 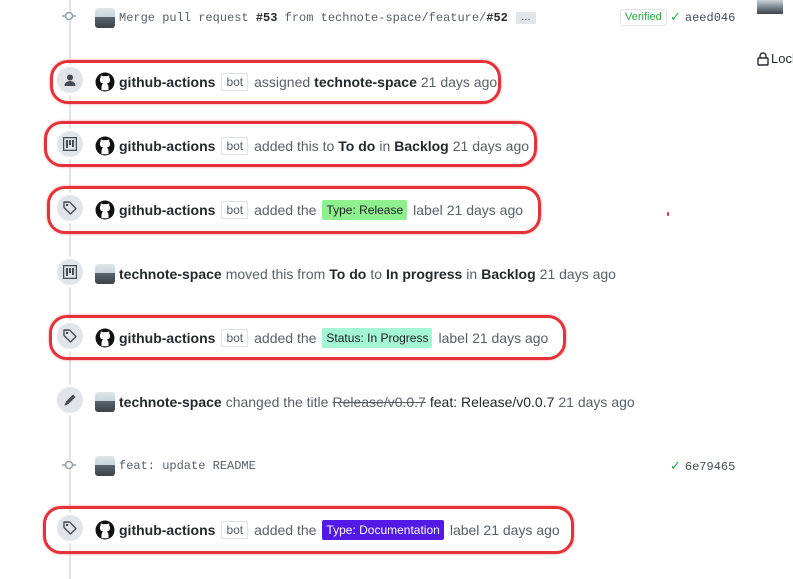 I want to click on new-title: feat: Release/v0.0.7, so click(x=492, y=402).